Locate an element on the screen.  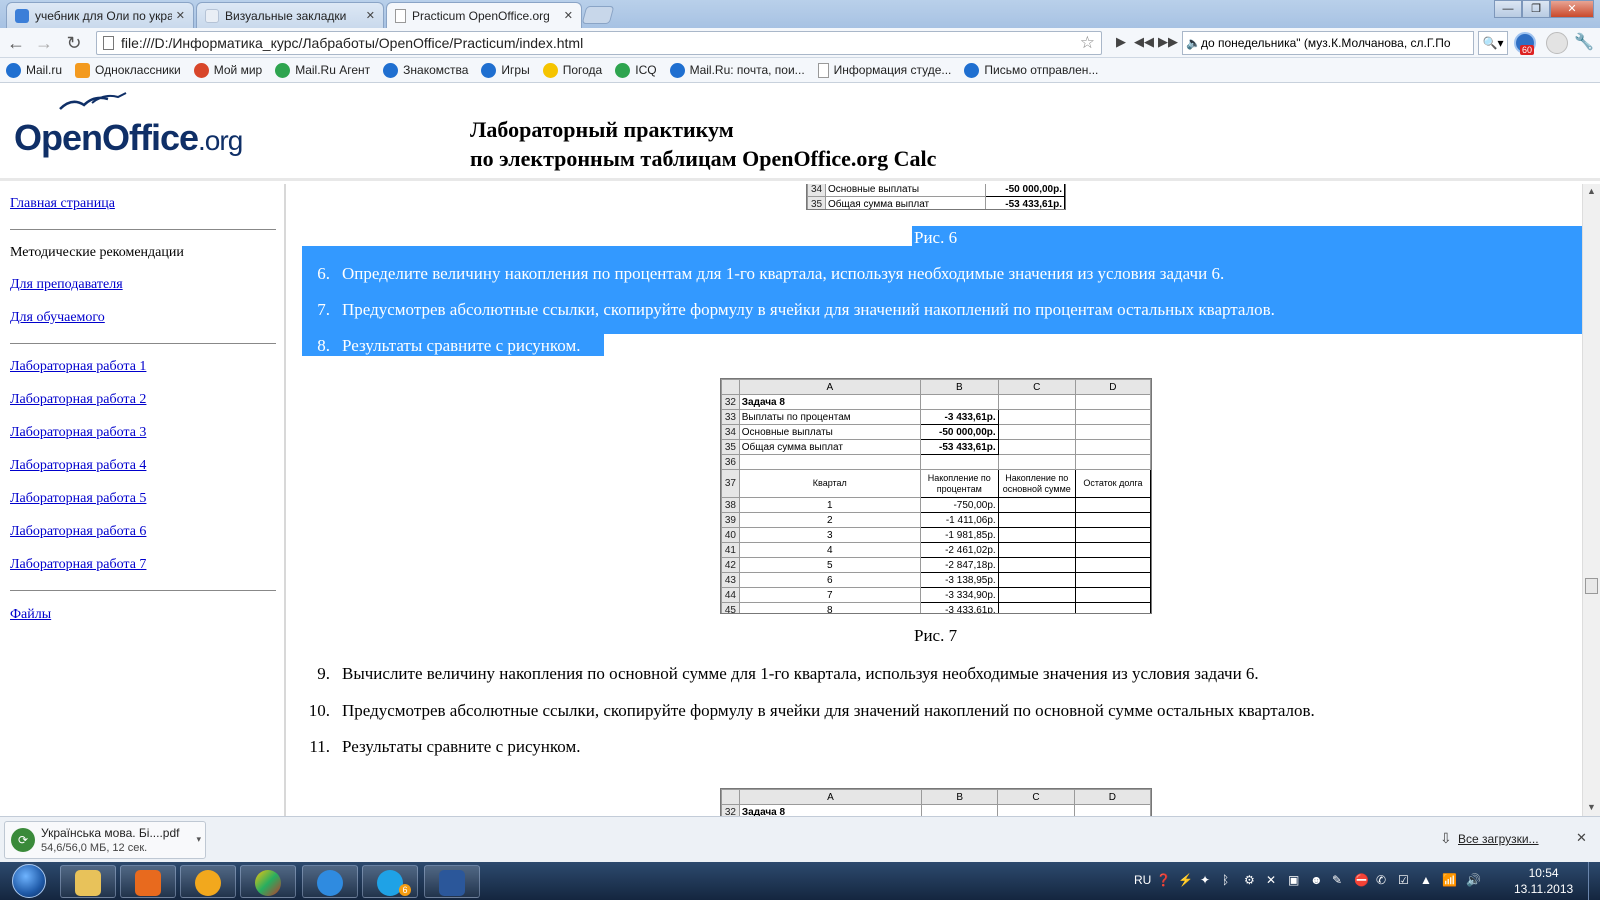
page-title-line-1: Лабораторный практикум is located at coordinates (602, 129).